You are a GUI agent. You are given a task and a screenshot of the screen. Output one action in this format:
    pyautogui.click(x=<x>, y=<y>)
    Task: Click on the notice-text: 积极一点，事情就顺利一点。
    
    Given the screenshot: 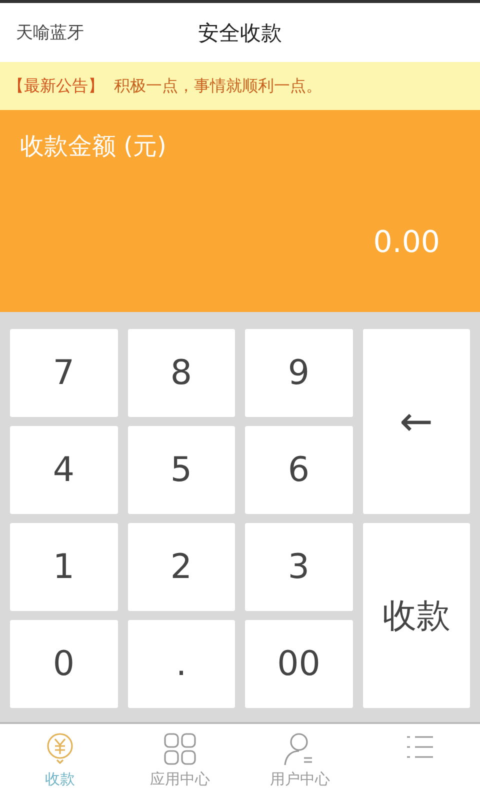 What is the action you would take?
    pyautogui.click(x=218, y=86)
    